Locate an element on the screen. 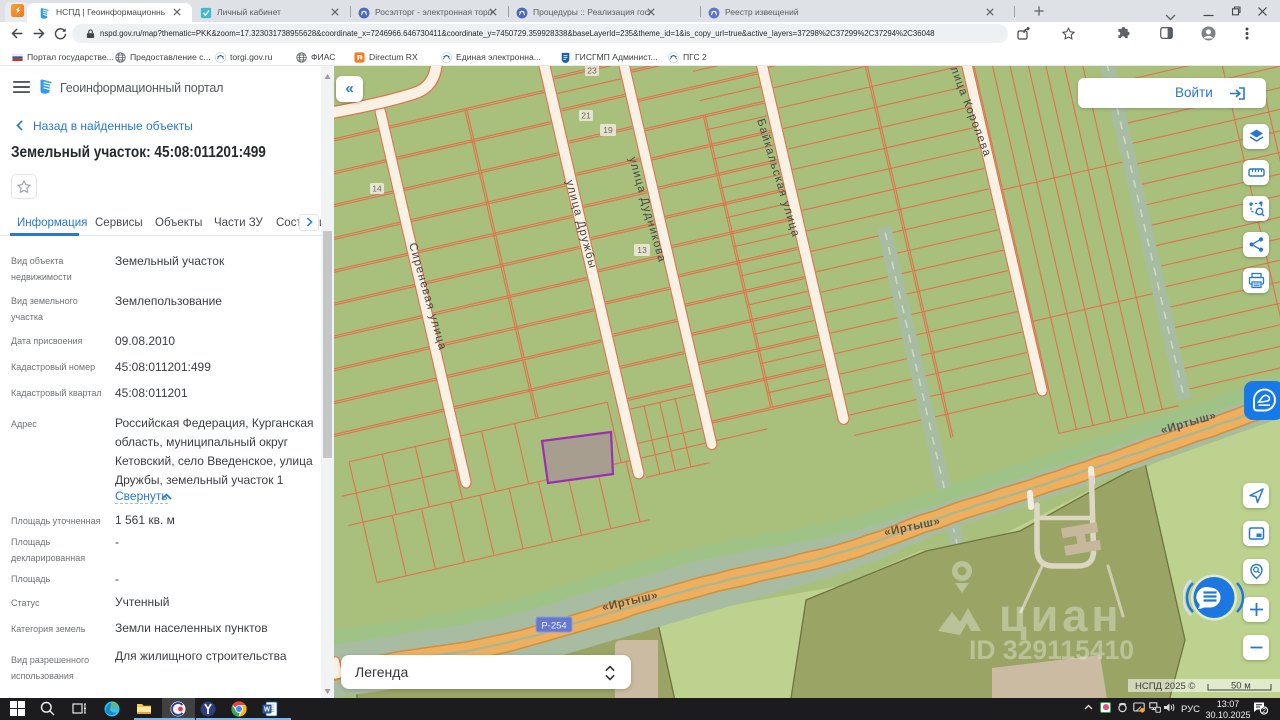 The width and height of the screenshot is (1280, 720). svg-text: 19 is located at coordinates (608, 130).